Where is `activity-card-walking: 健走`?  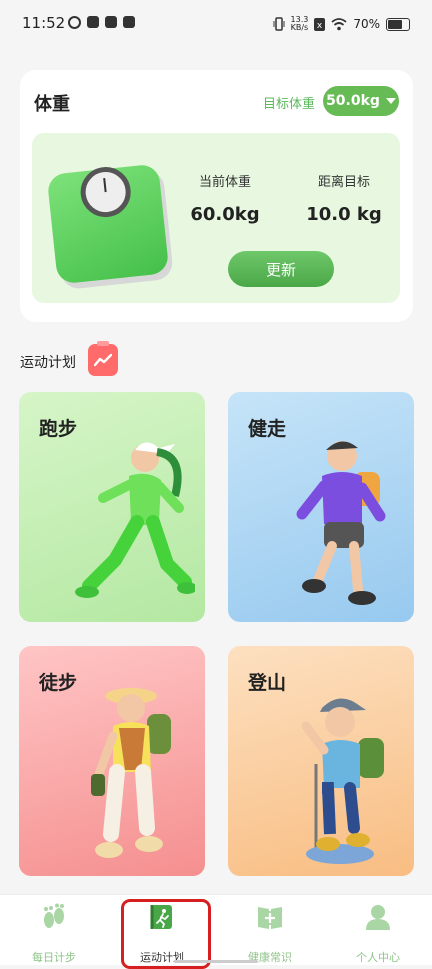
activity-card-walking: 健走 is located at coordinates (321, 507).